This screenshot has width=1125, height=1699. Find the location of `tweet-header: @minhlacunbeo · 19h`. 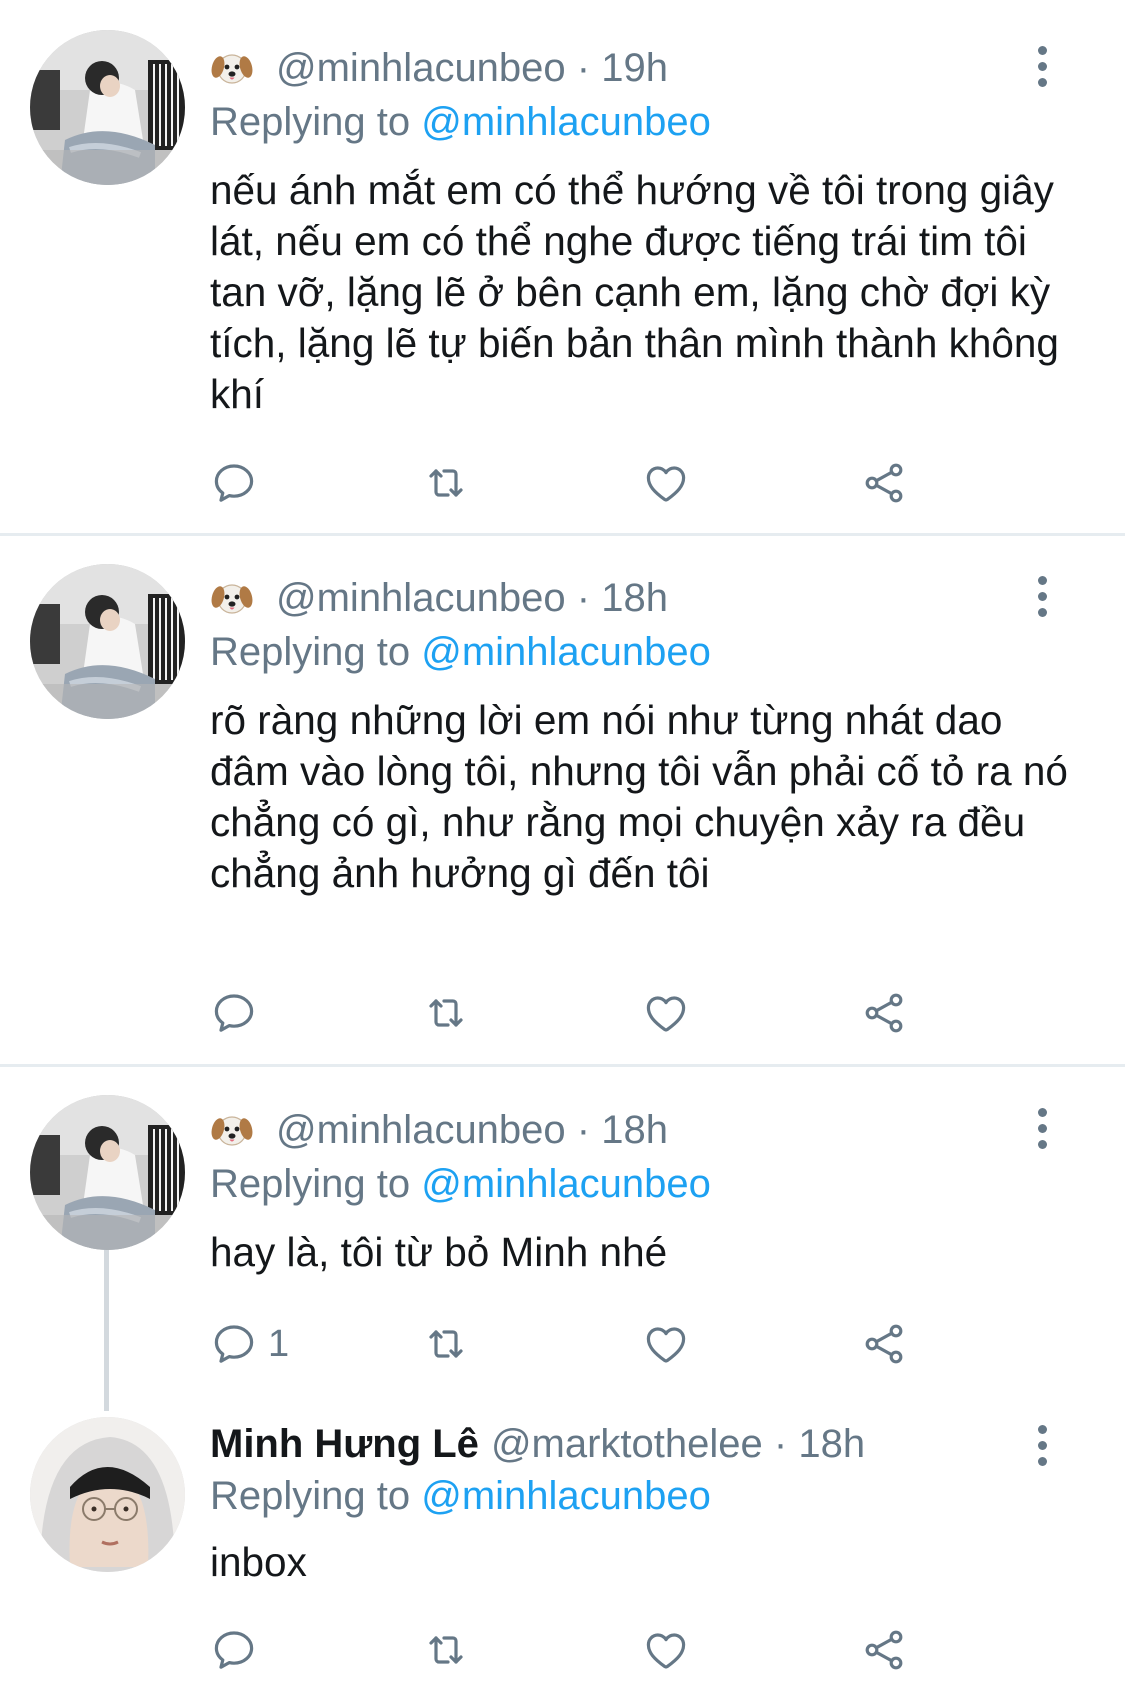

tweet-header: @minhlacunbeo · 19h is located at coordinates (439, 68).